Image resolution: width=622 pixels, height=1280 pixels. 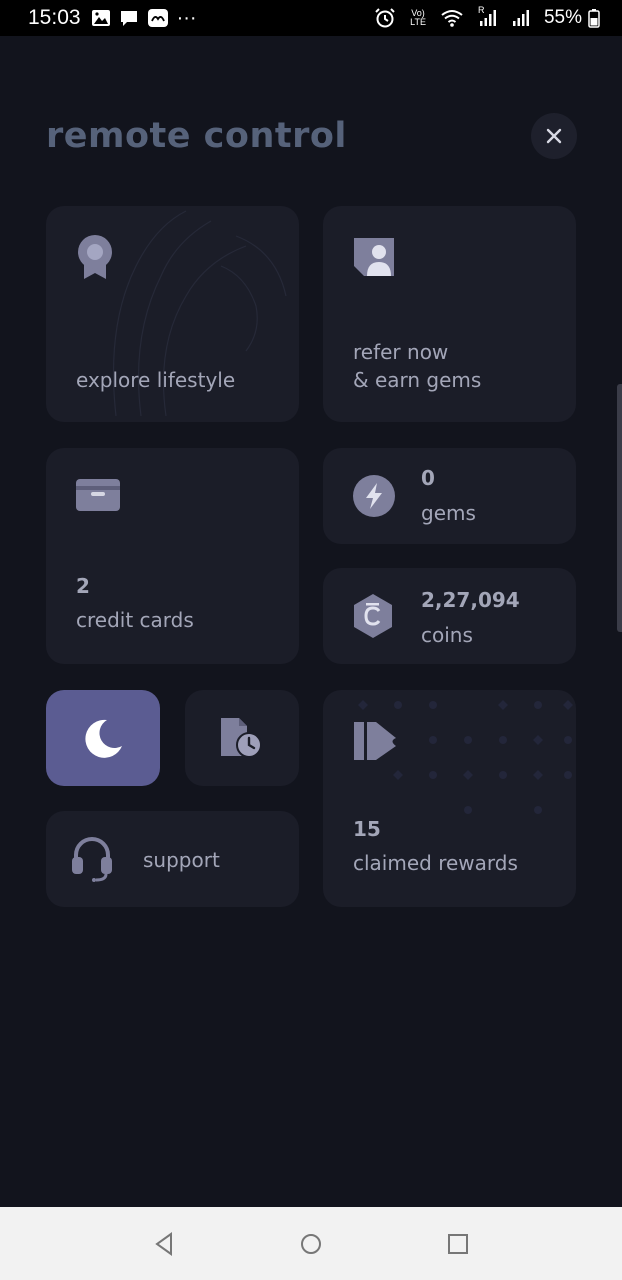 I want to click on award-ribbon-icon, so click(x=95, y=257).